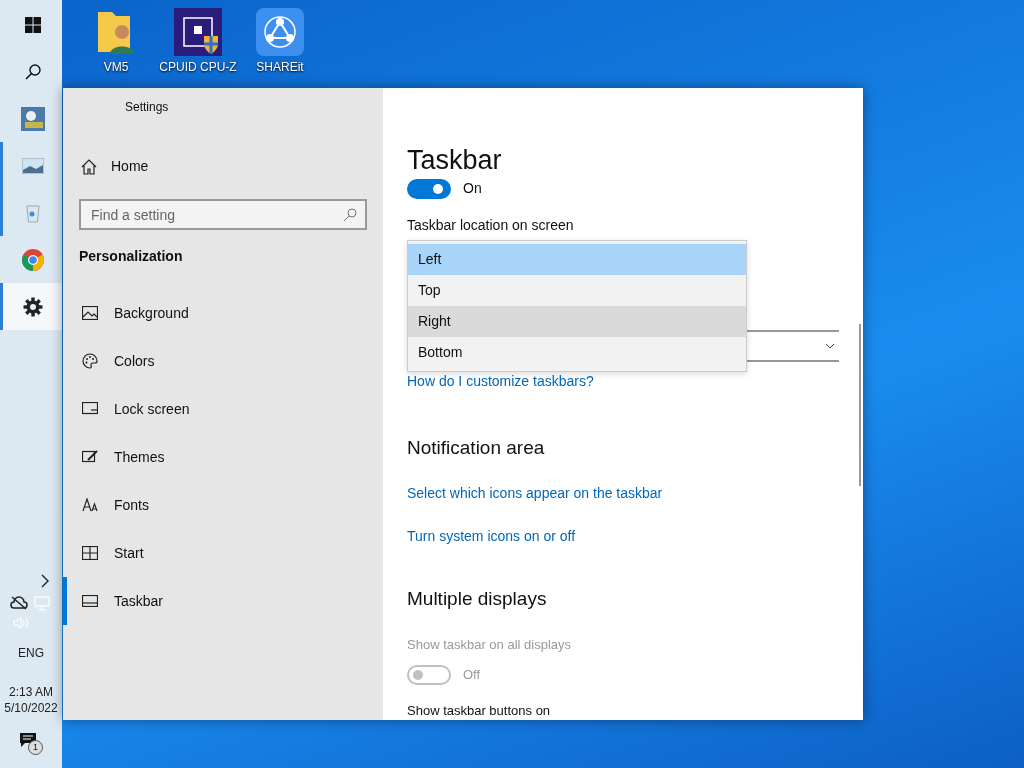 This screenshot has height=768, width=1024. Describe the element at coordinates (115, 166) in the screenshot. I see `home-nav-item: Home` at that location.